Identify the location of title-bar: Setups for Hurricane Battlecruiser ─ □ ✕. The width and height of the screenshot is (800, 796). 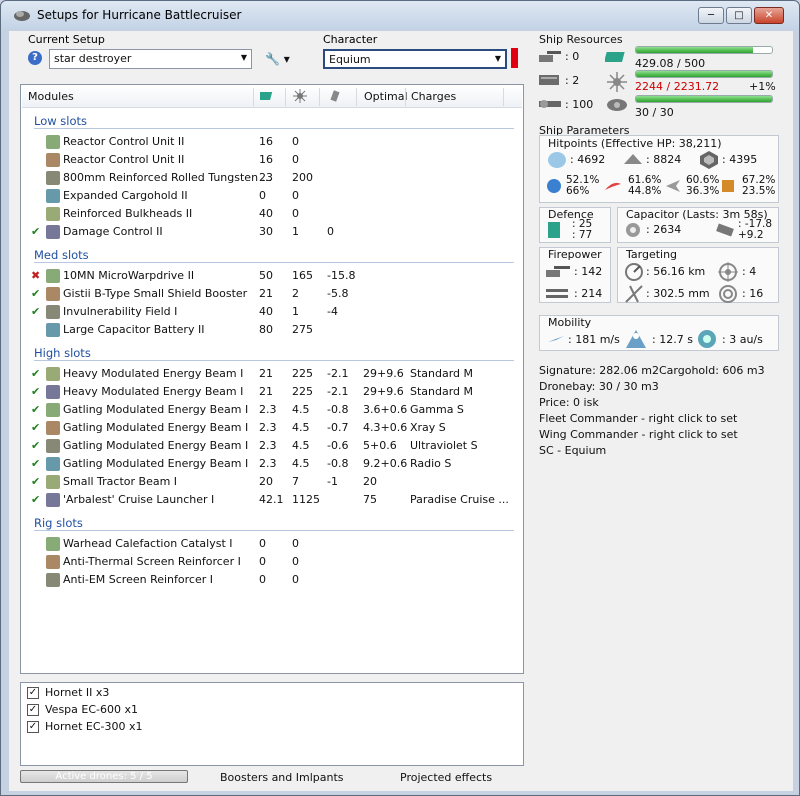
(400, 15).